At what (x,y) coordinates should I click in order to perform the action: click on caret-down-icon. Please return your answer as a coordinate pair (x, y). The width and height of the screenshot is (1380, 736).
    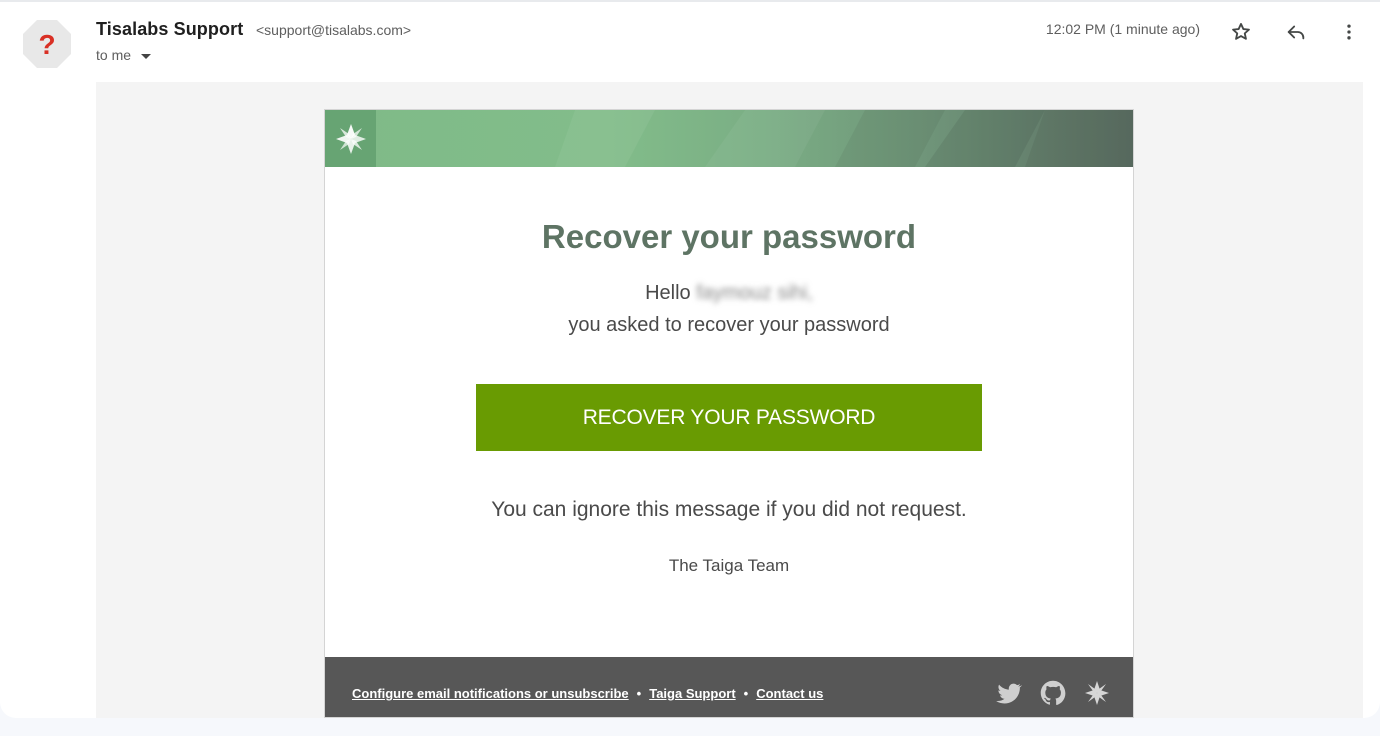
    Looking at the image, I should click on (146, 56).